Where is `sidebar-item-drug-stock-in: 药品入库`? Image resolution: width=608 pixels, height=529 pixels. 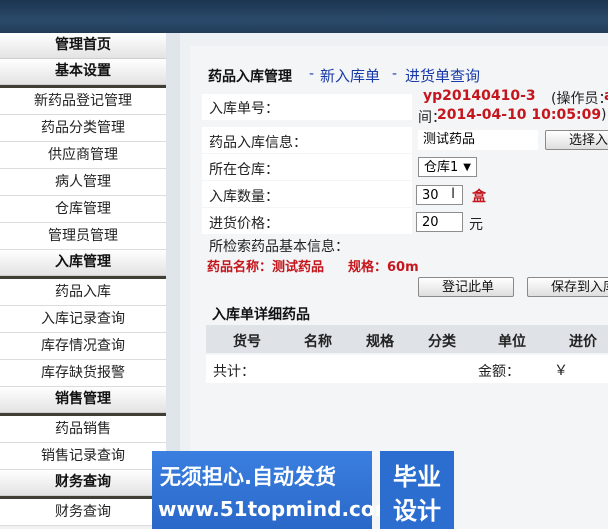 sidebar-item-drug-stock-in: 药品入库 is located at coordinates (83, 292).